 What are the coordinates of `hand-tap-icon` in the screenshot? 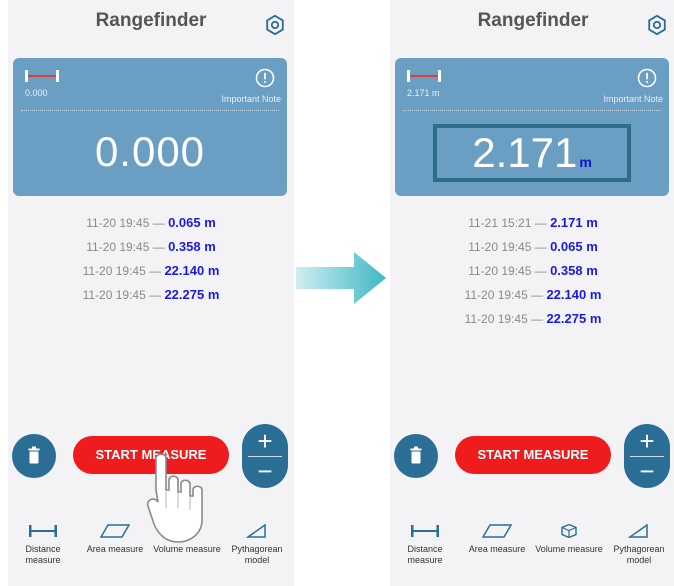 It's located at (174, 498).